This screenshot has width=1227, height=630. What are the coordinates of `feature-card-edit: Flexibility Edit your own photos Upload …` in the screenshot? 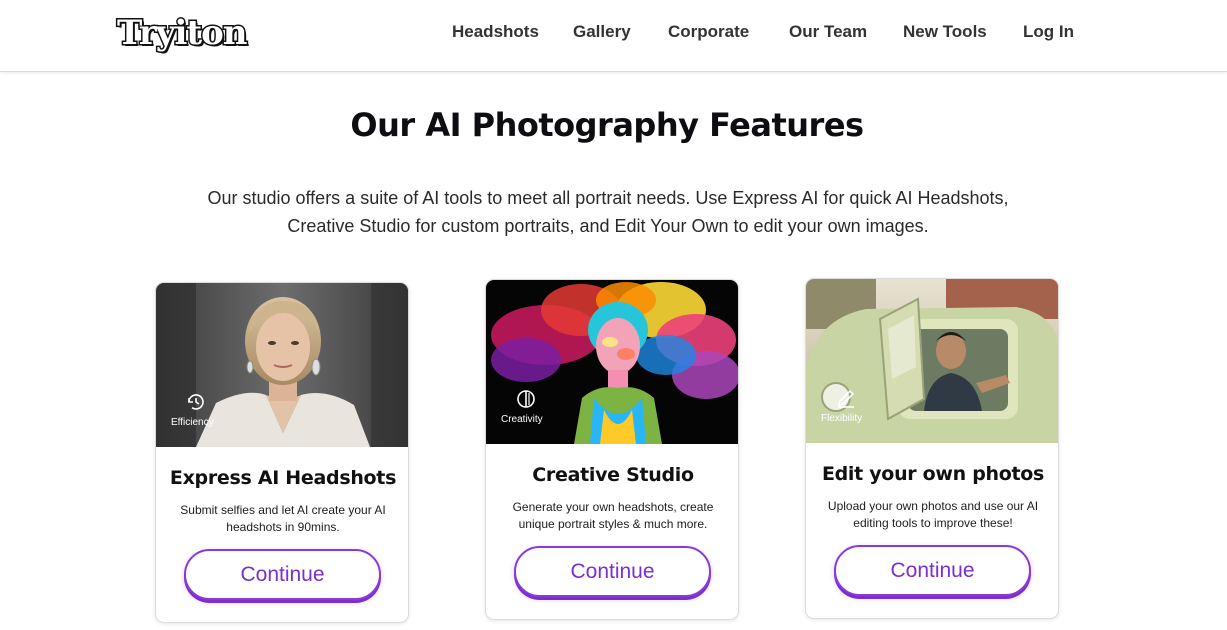 It's located at (932, 448).